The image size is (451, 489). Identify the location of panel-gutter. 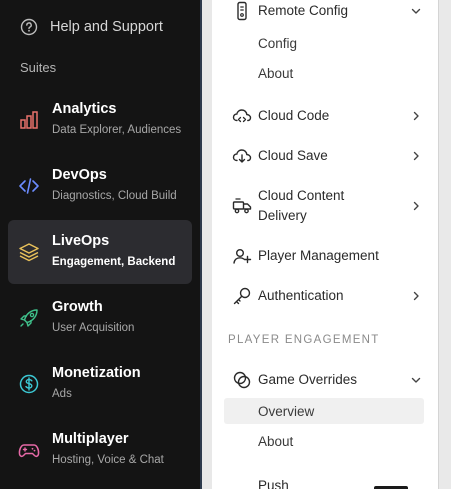
(207, 244).